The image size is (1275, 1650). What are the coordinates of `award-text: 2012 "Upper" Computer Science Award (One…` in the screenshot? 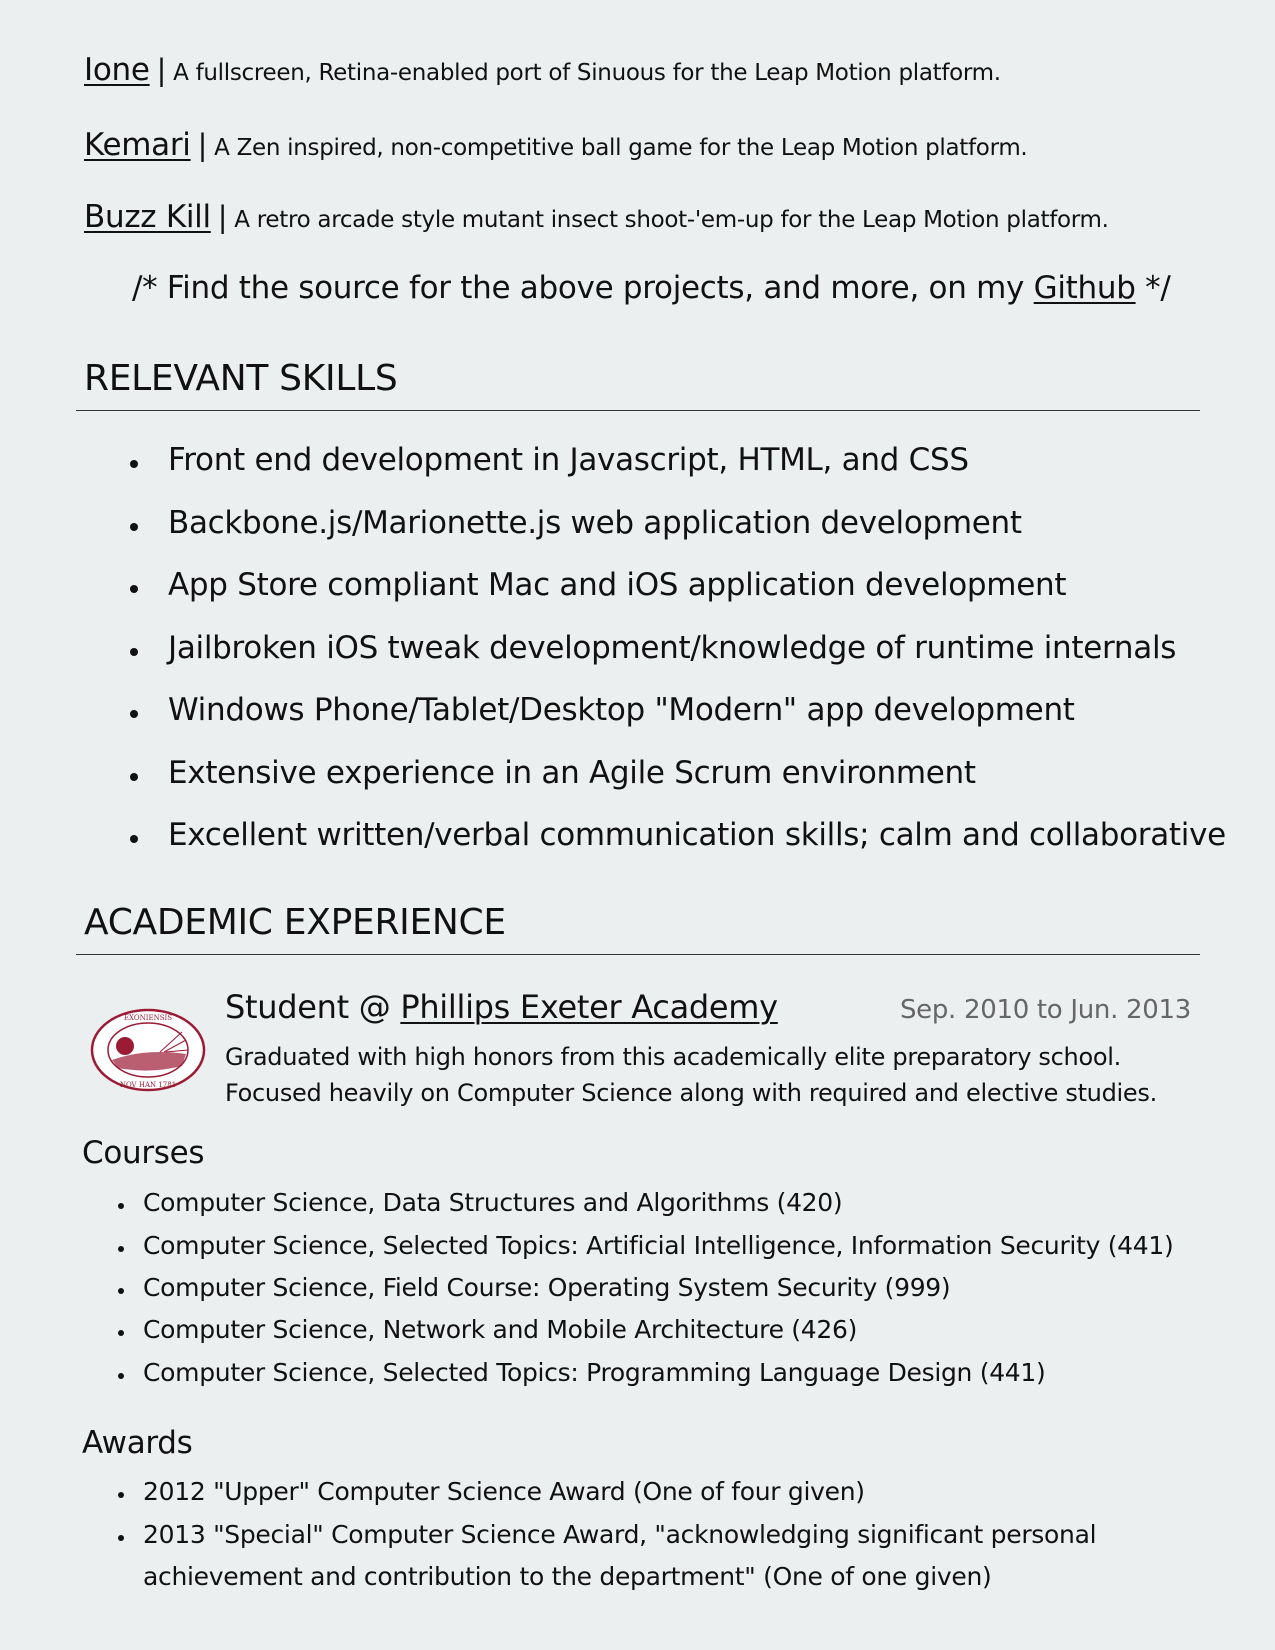 It's located at (504, 1491).